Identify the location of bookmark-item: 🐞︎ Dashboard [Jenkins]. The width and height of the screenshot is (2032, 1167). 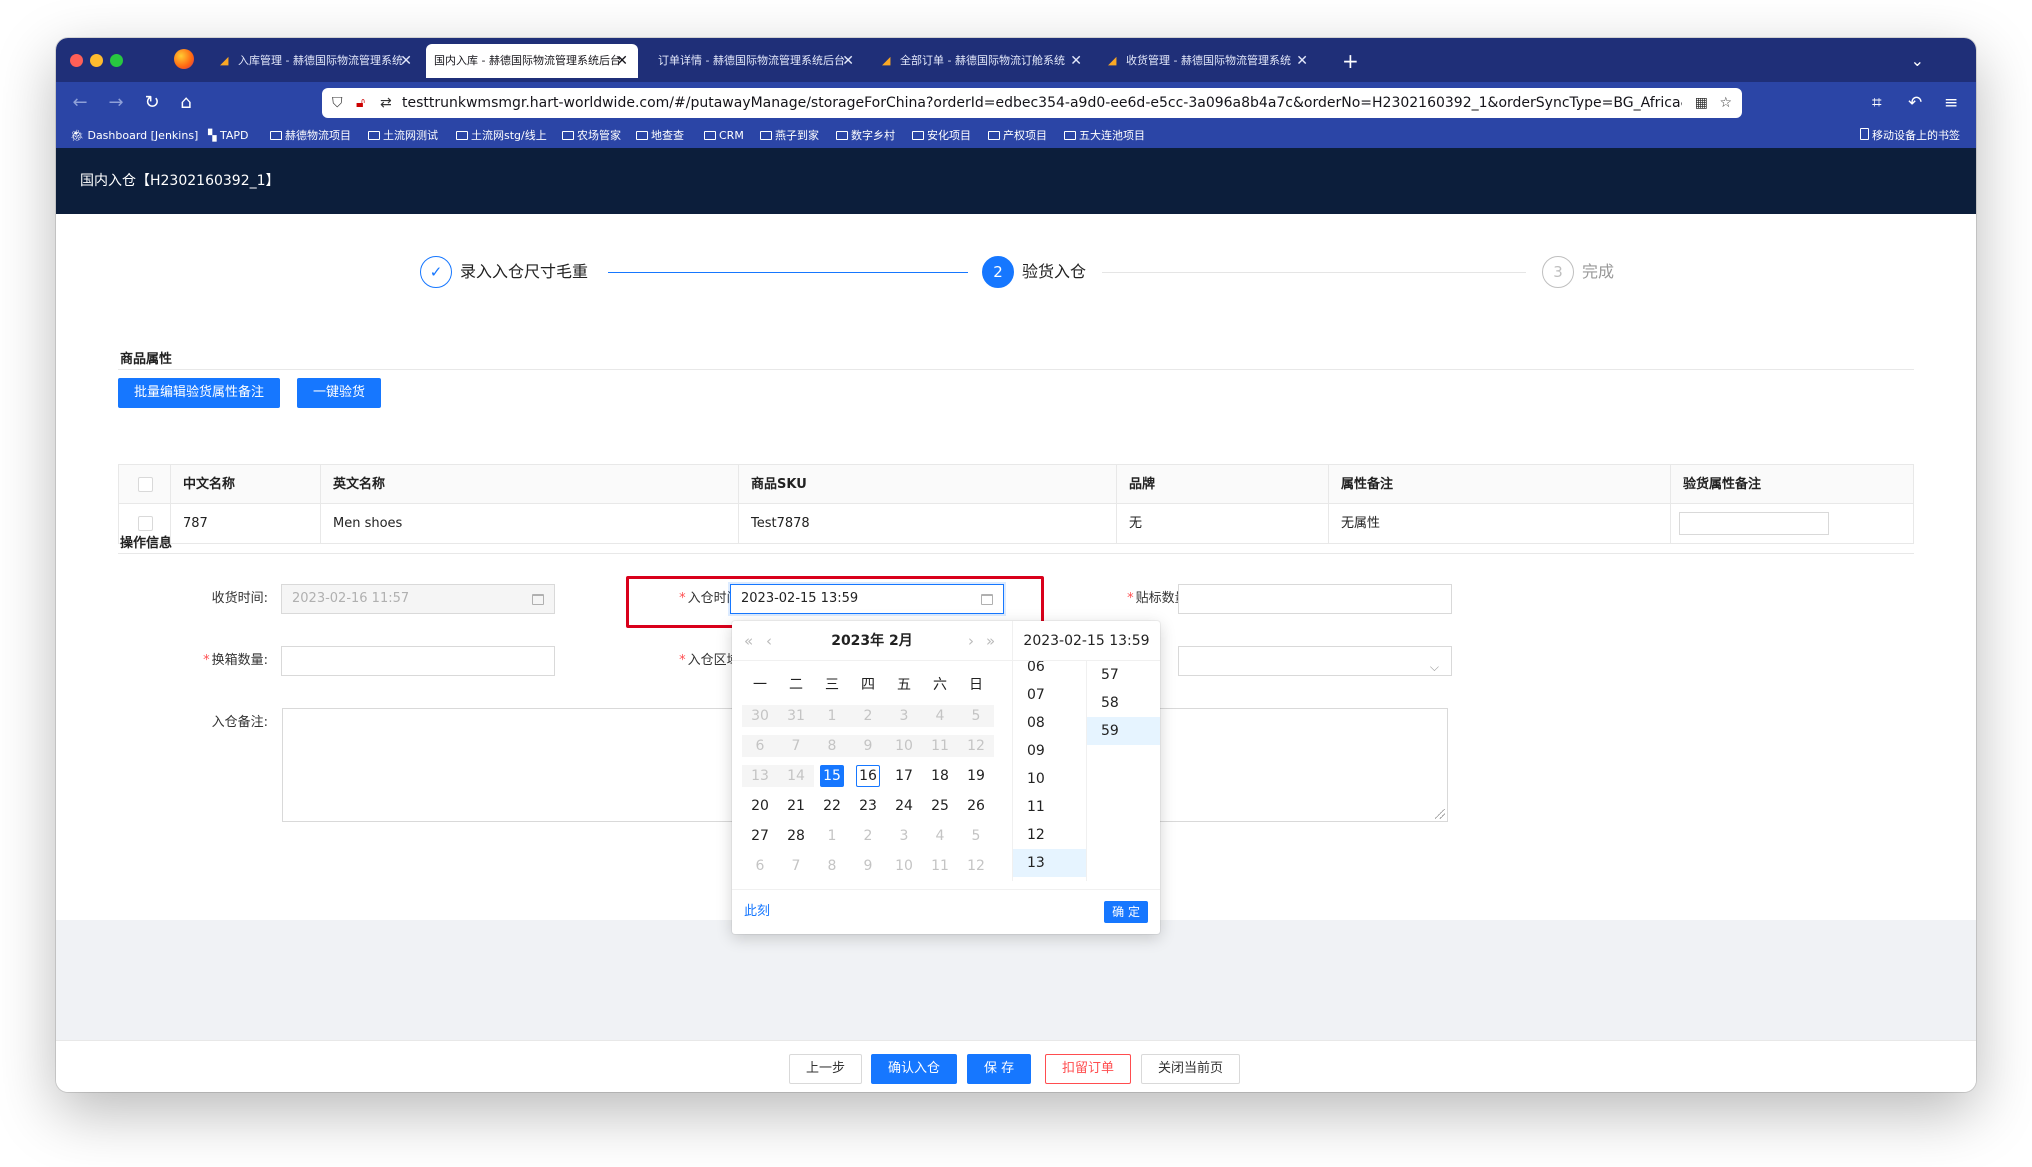
(134, 136).